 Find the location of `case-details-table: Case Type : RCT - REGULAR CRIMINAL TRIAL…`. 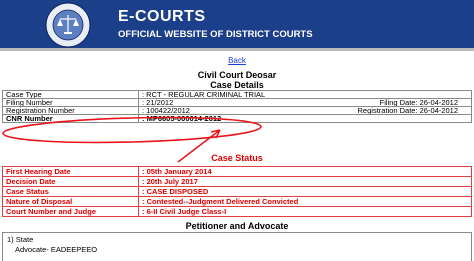

case-details-table: Case Type : RCT - REGULAR CRIMINAL TRIAL… is located at coordinates (237, 106).